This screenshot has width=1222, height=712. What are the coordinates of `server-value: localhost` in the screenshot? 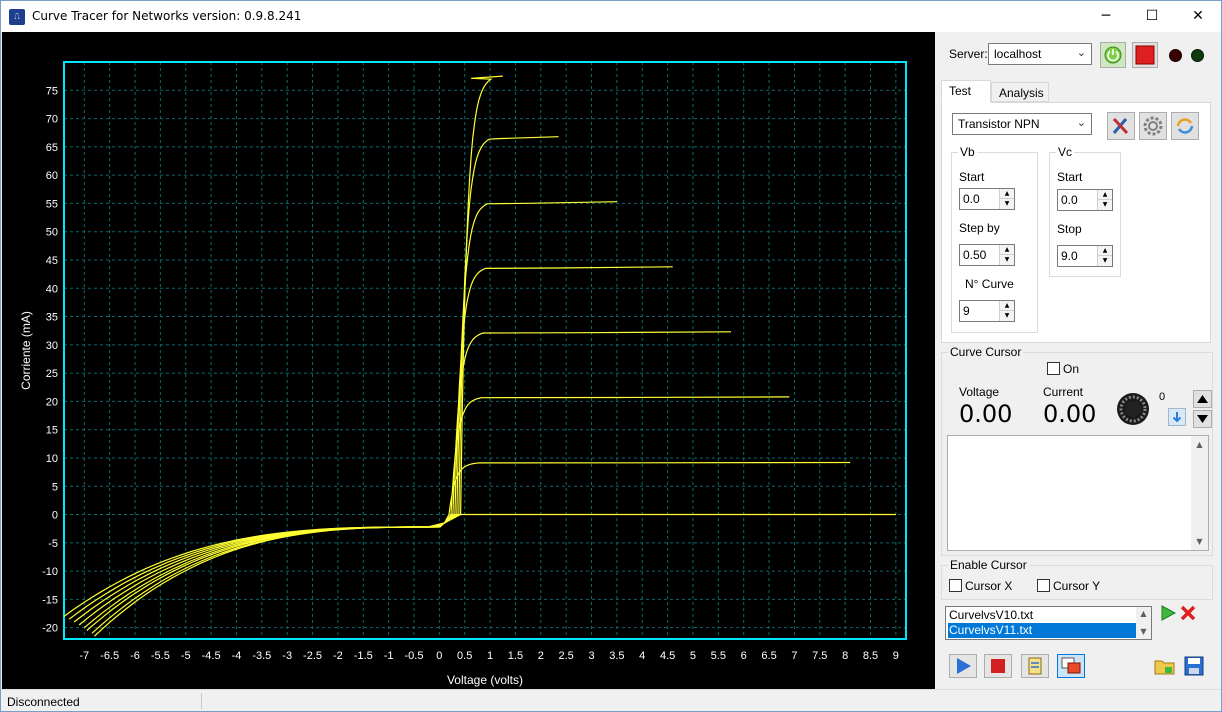 It's located at (1018, 54).